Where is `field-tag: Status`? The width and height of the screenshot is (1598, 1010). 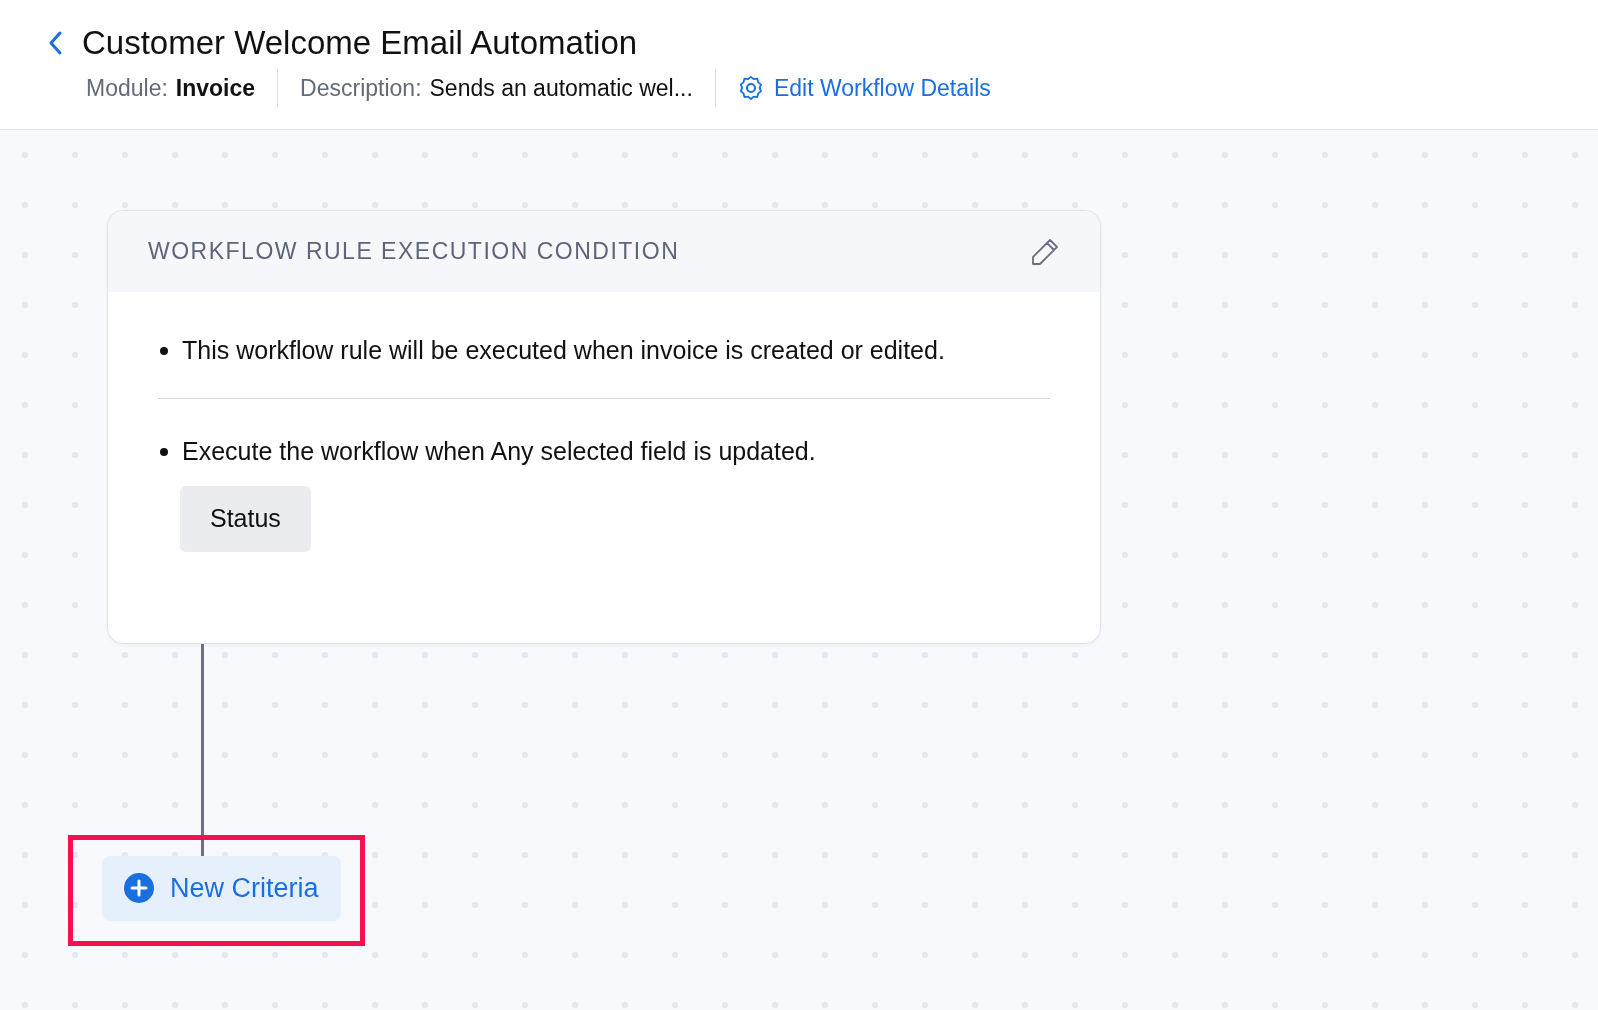 field-tag: Status is located at coordinates (245, 519).